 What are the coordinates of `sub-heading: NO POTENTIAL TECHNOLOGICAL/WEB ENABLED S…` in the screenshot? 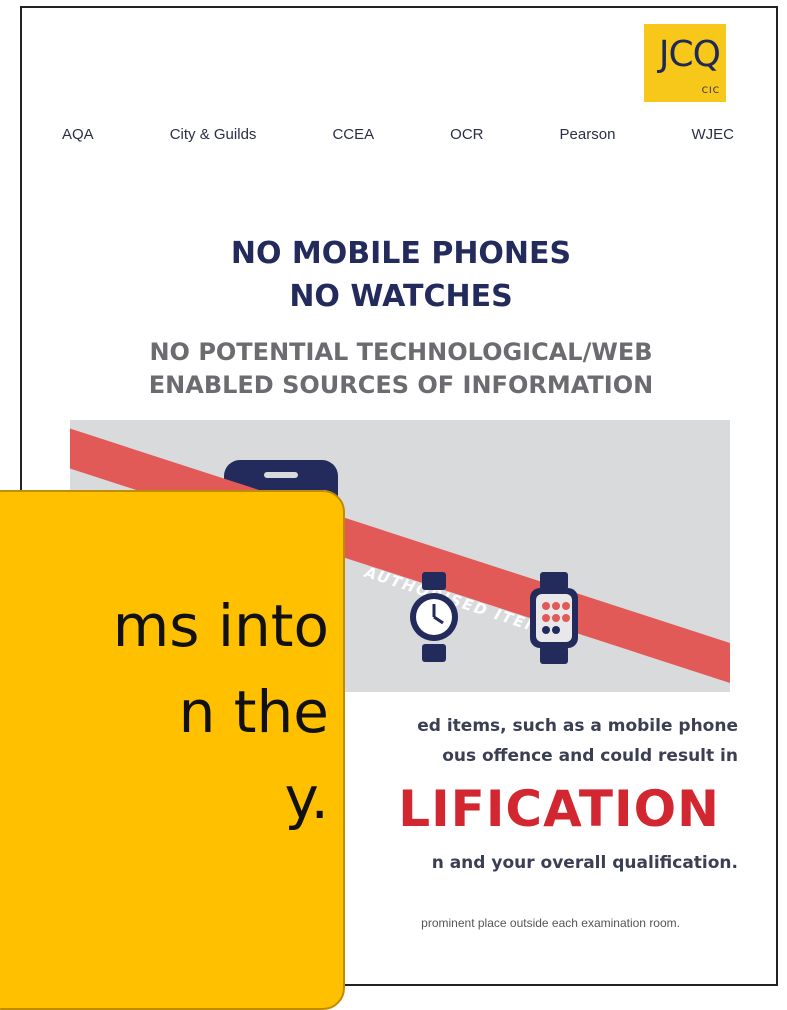 It's located at (399, 369).